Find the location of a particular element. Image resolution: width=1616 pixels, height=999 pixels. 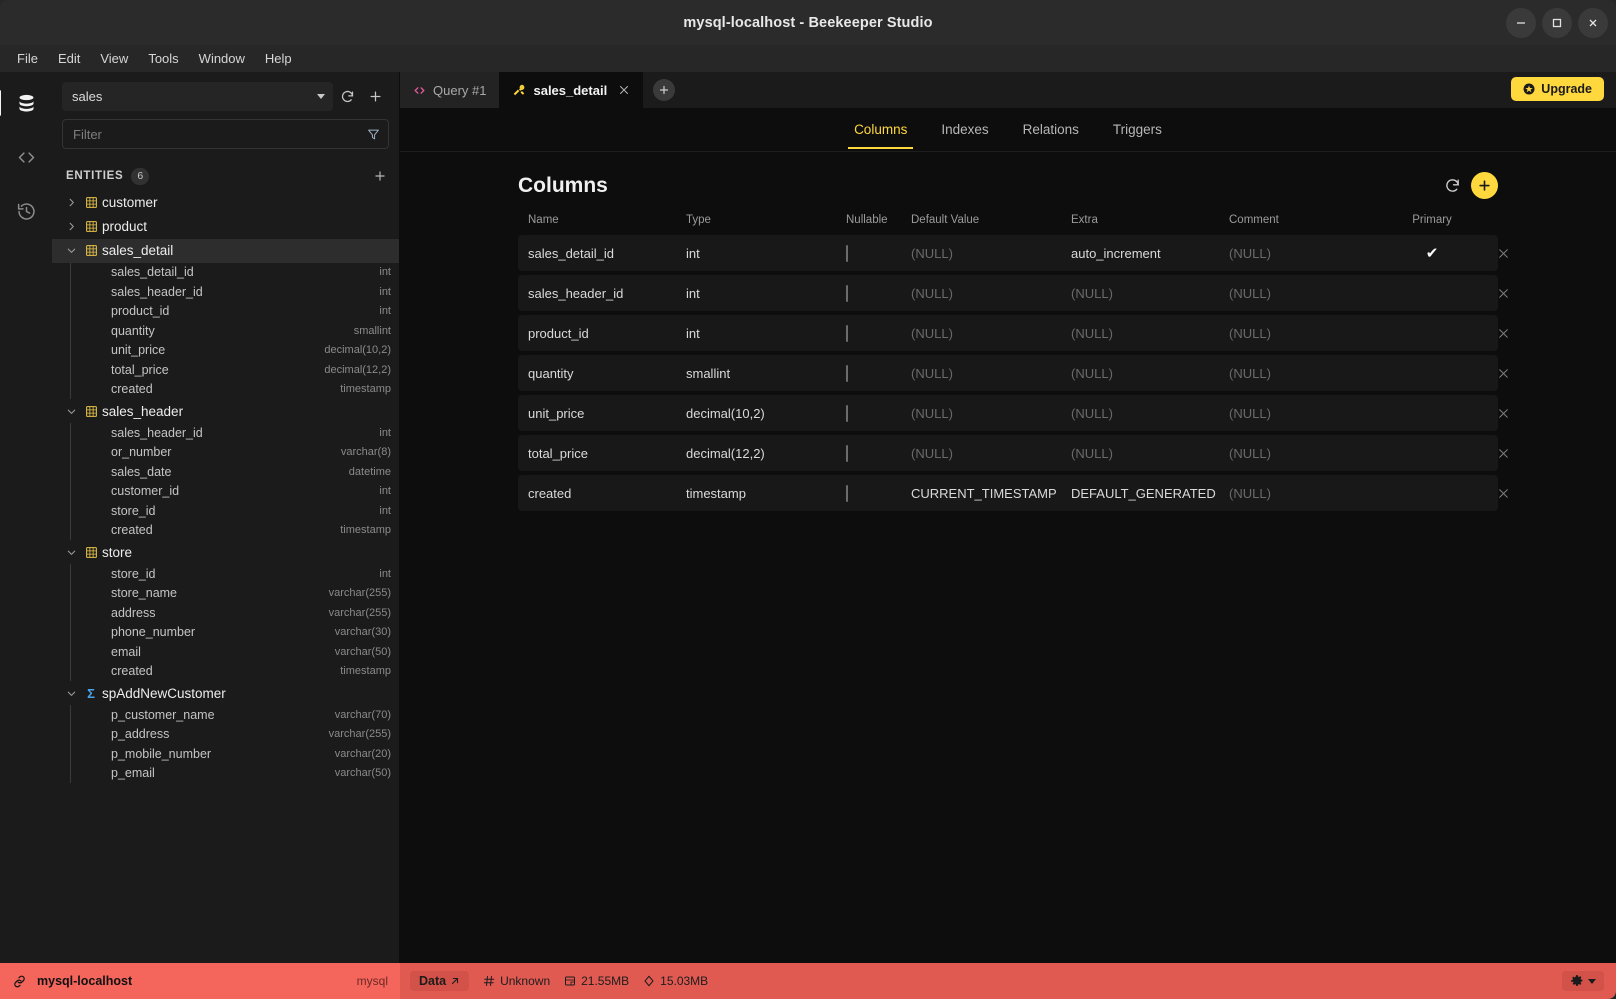

menu-file: File is located at coordinates (27, 58).